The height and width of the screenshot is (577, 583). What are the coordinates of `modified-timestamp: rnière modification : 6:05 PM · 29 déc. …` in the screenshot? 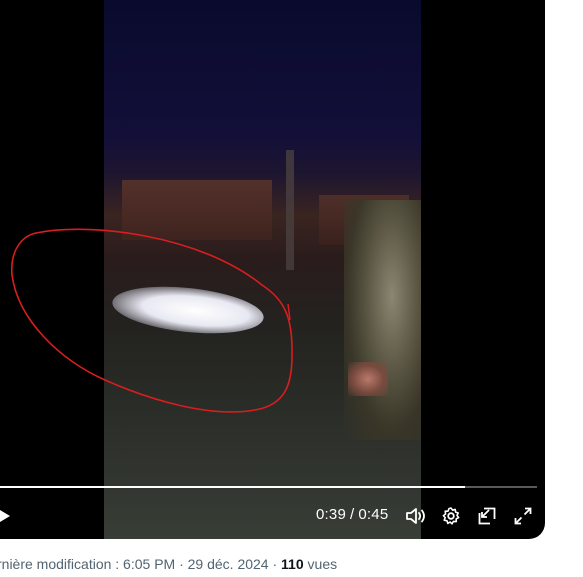 It's located at (141, 564).